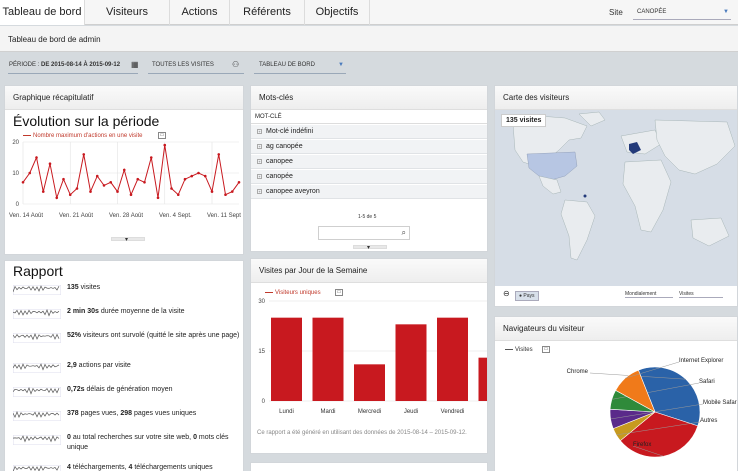 The height and width of the screenshot is (471, 738). What do you see at coordinates (404, 233) in the screenshot?
I see `search-icon: ⌕` at bounding box center [404, 233].